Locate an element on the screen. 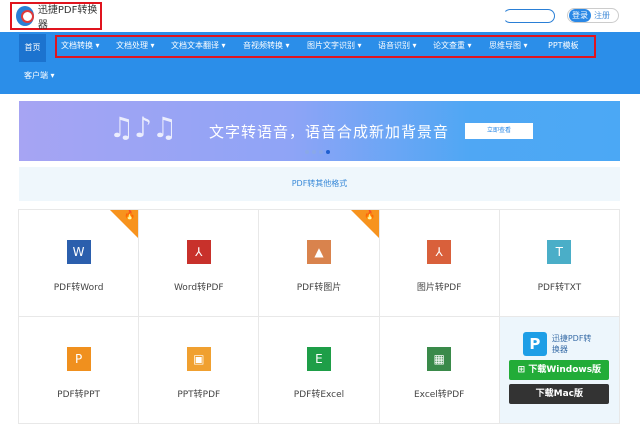  file-icon: P is located at coordinates (78, 359).